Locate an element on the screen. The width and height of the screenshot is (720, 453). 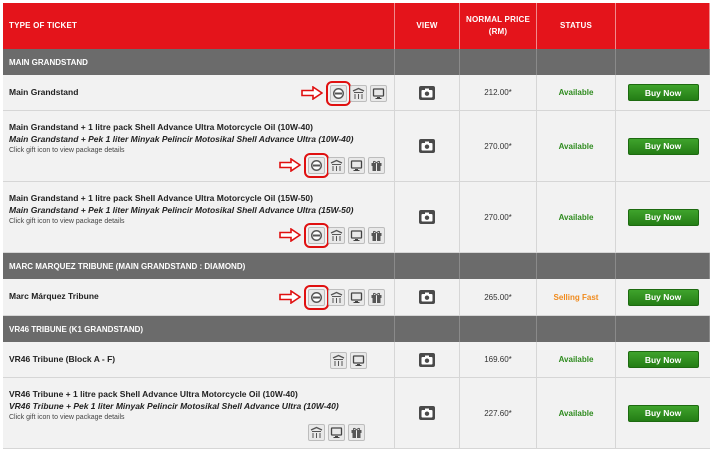
ticket-price: 212.00* is located at coordinates (498, 92).